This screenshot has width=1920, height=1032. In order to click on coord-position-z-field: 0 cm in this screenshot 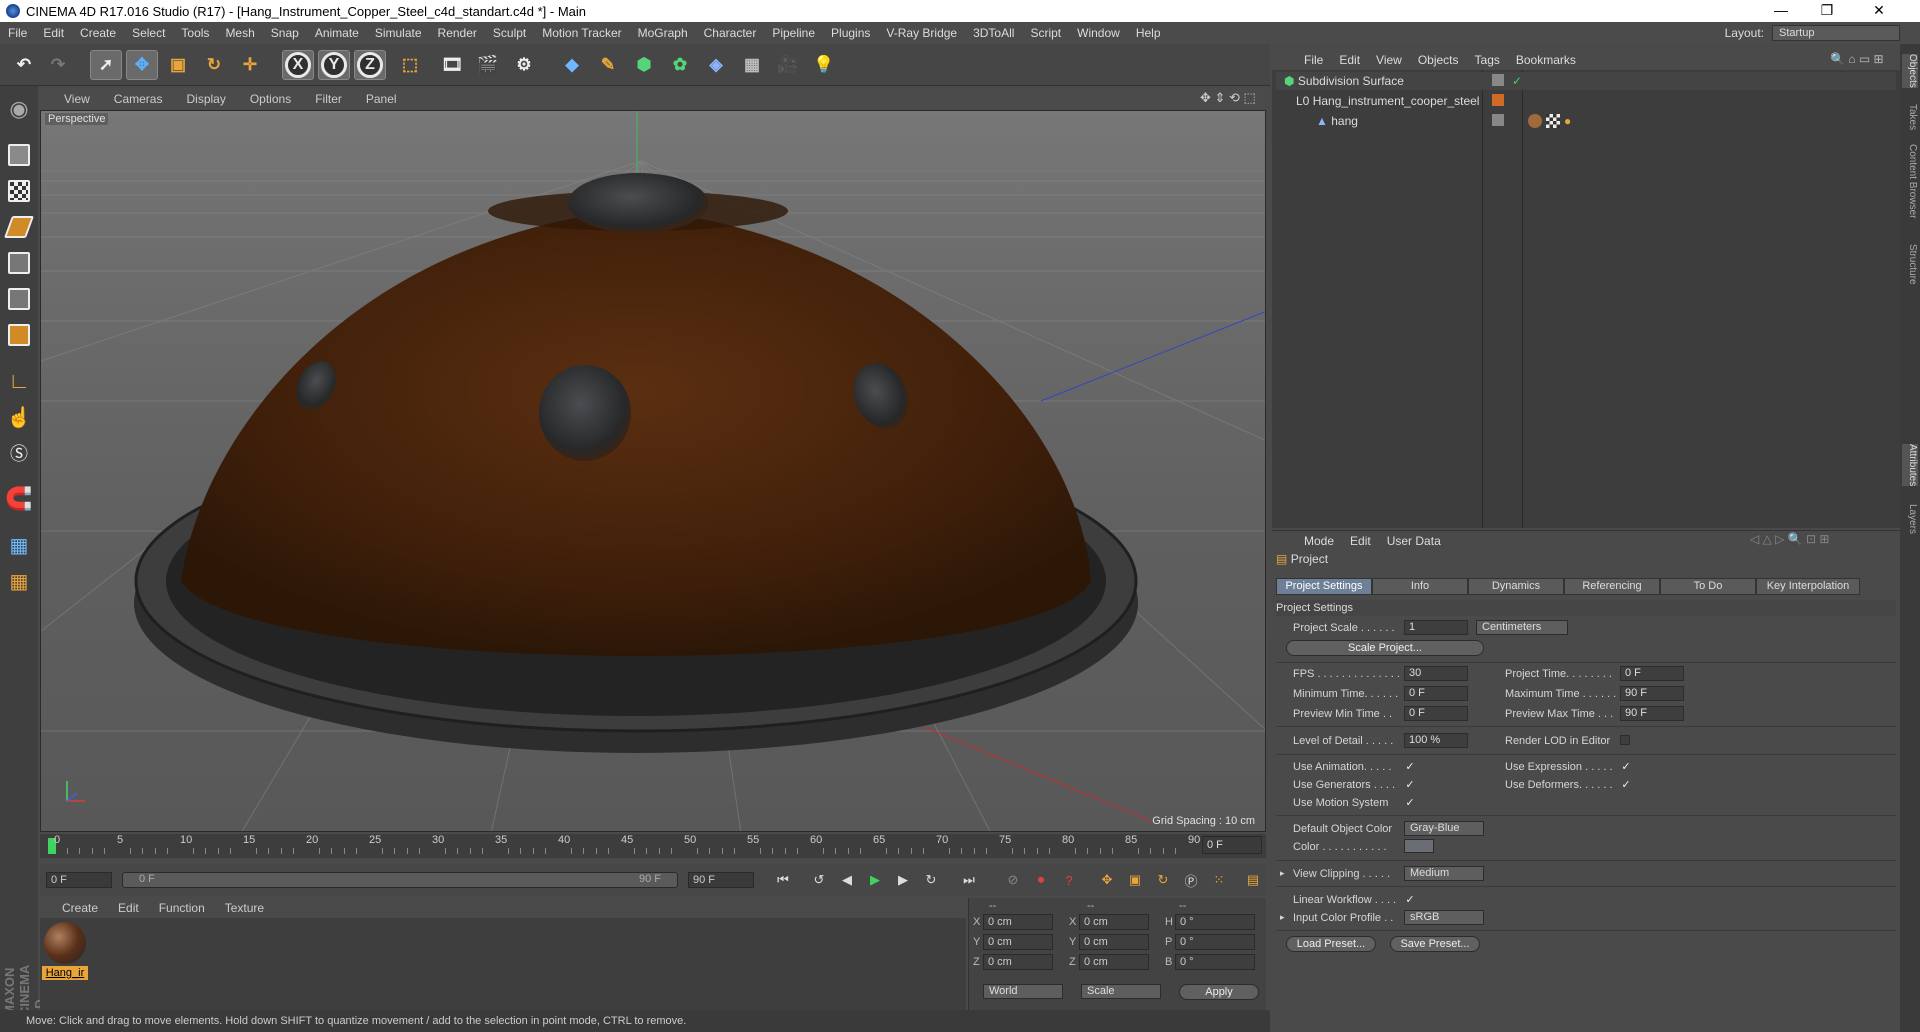, I will do `click(1018, 962)`.